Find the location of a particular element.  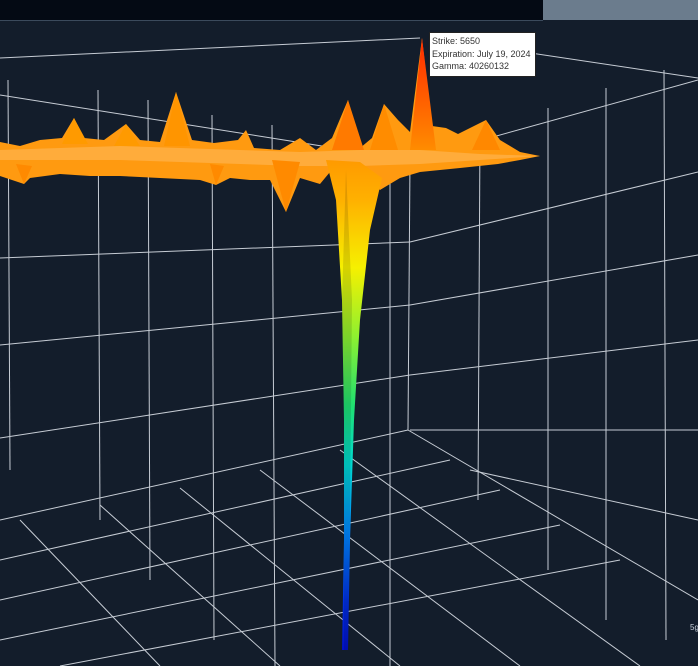

axis-tick-label: 5g is located at coordinates (694, 627).